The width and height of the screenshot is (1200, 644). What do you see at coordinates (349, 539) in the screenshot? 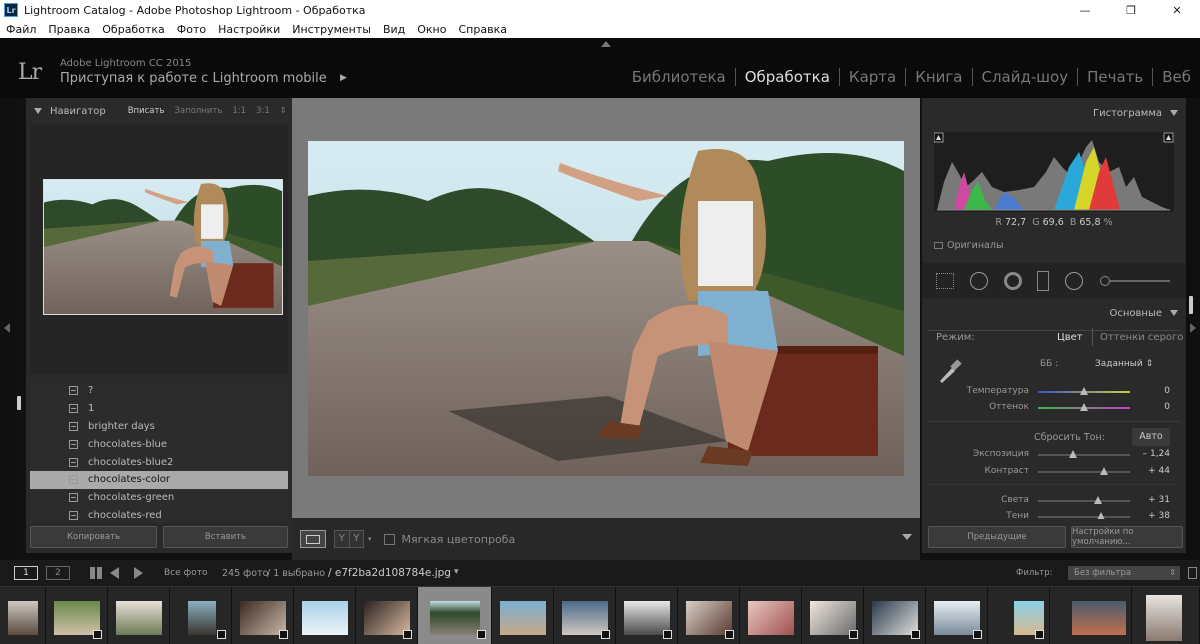
I see `before-after-button: Y Y` at bounding box center [349, 539].